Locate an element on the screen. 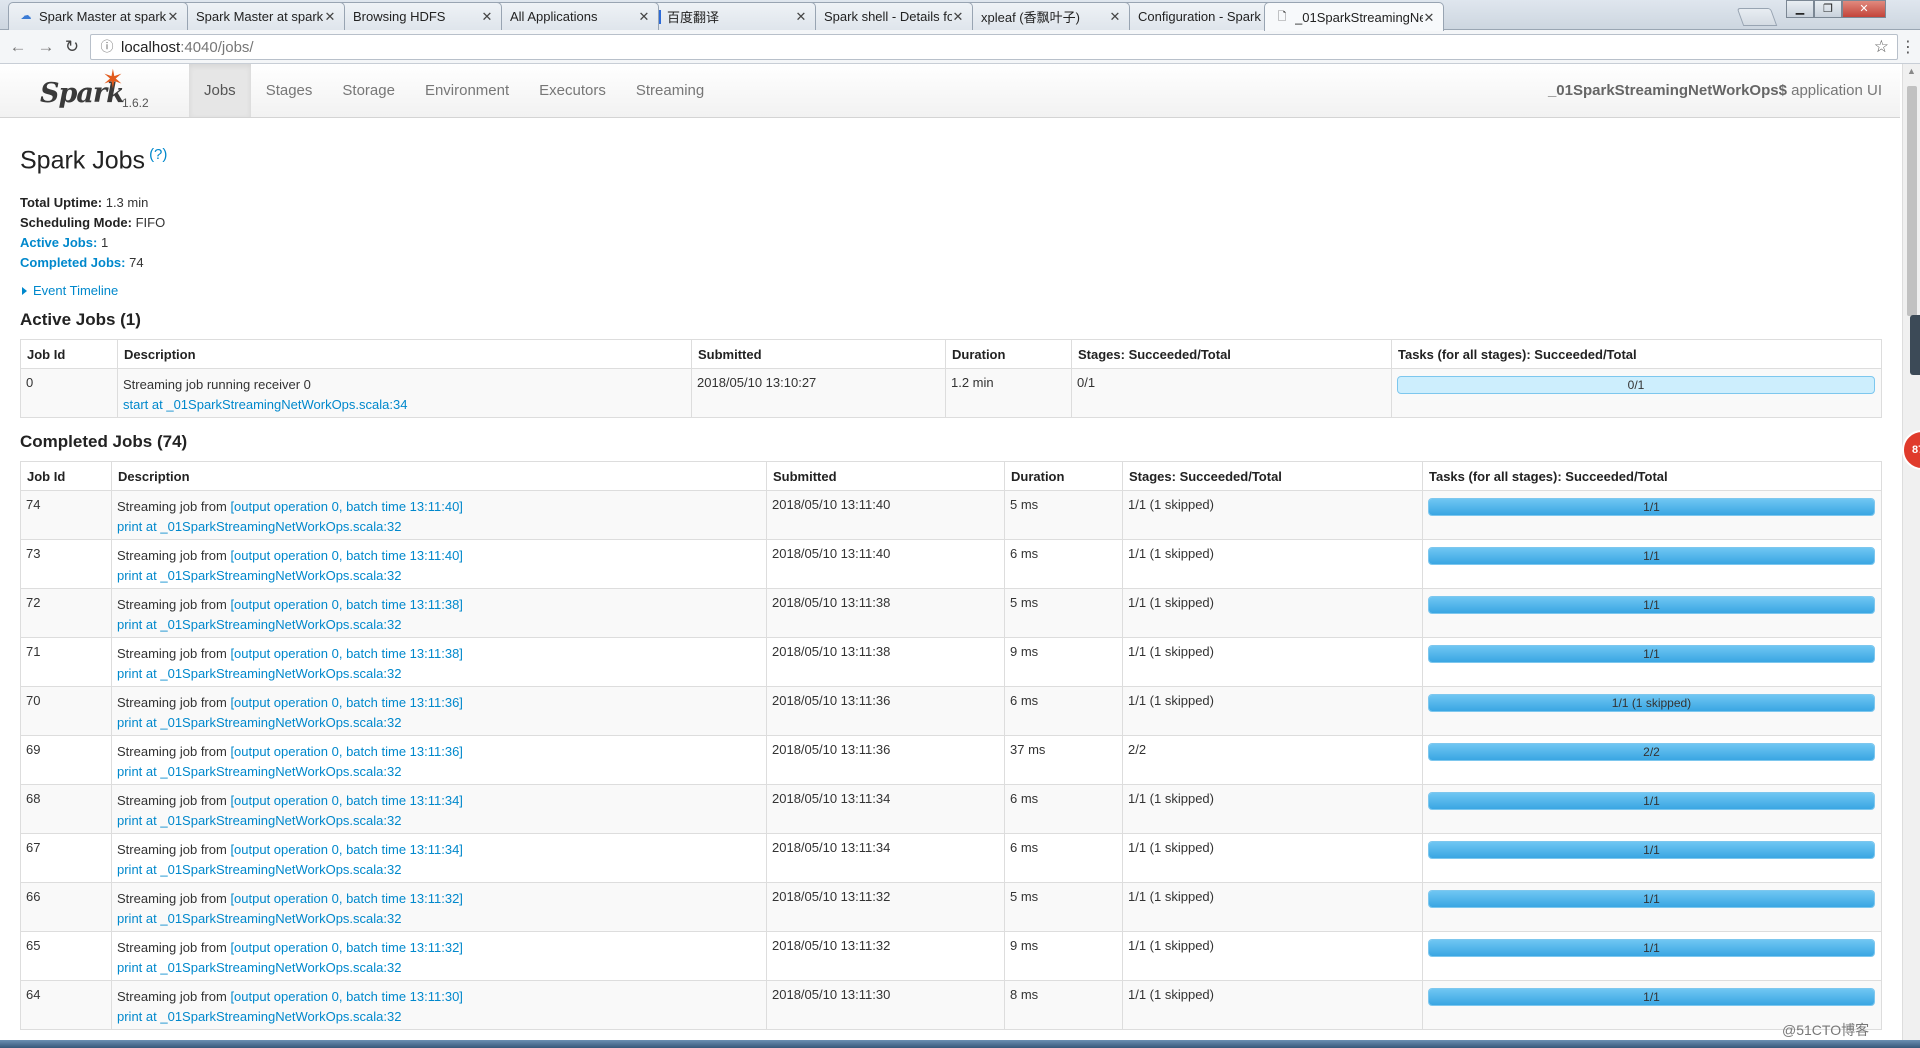 The width and height of the screenshot is (1920, 1048). browser-tab: 🗋 _01SparkStreamingNe ✕ is located at coordinates (1354, 16).